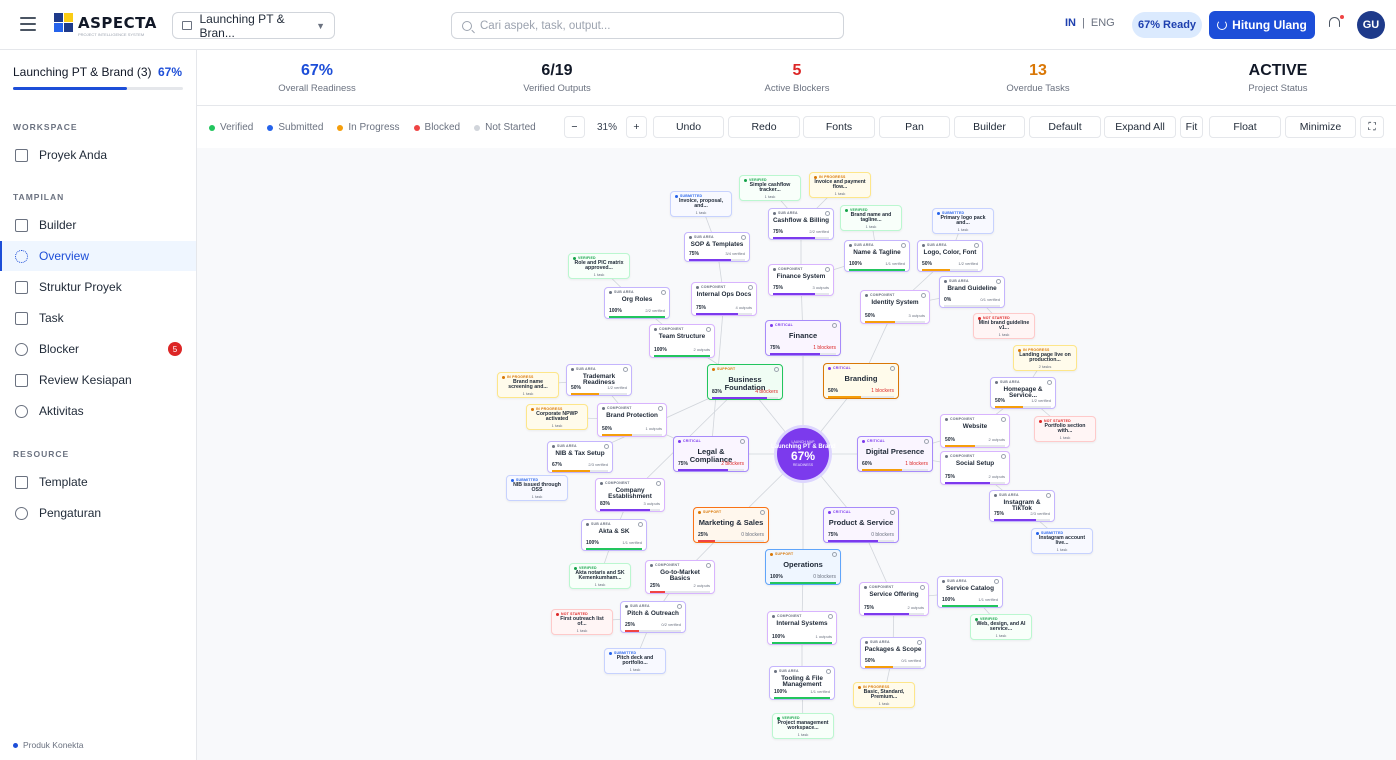  What do you see at coordinates (877, 256) in the screenshot?
I see `map-node: SUB AREA Name & Tagline 100% 1/1 verified` at bounding box center [877, 256].